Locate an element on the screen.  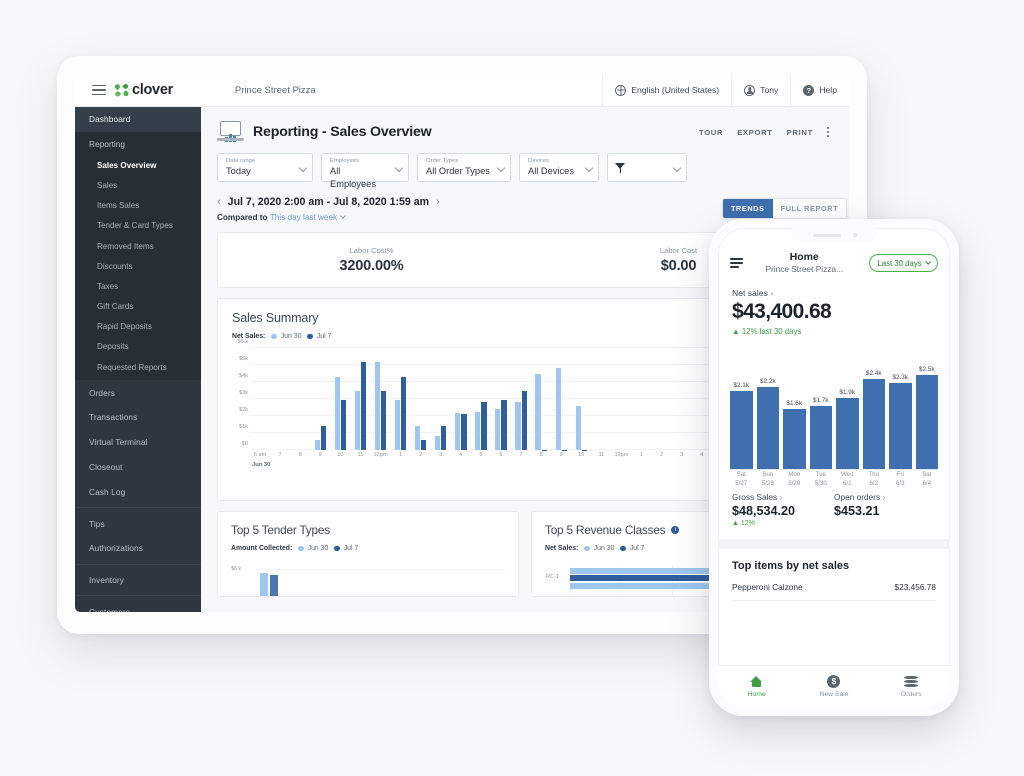
date-range-pill: Last 30 days is located at coordinates (903, 263).